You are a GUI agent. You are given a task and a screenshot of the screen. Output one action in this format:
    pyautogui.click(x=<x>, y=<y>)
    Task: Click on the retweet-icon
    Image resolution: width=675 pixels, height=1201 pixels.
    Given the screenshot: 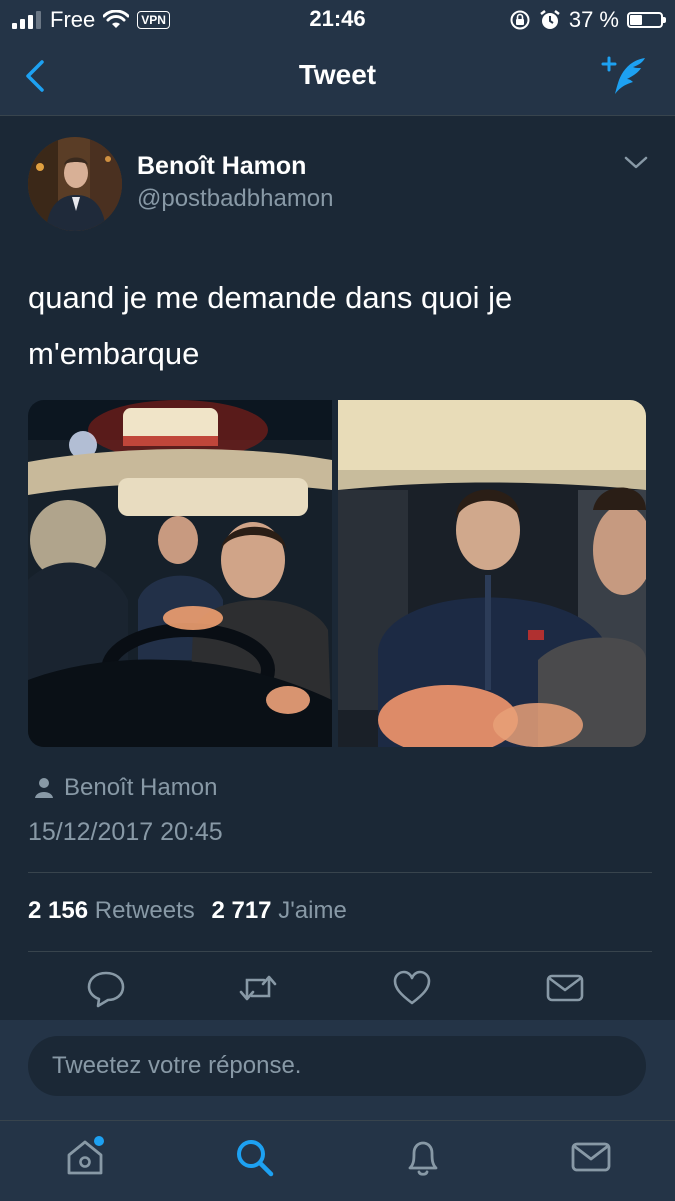 What is the action you would take?
    pyautogui.click(x=258, y=988)
    